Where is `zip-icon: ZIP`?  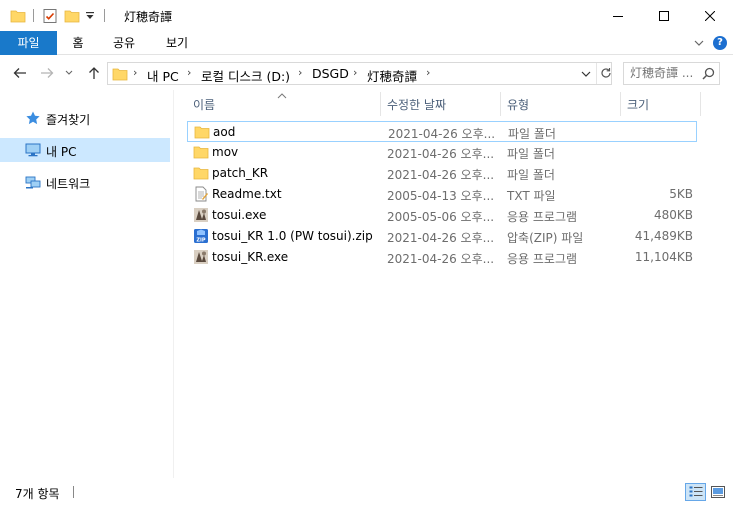
zip-icon: ZIP is located at coordinates (201, 236).